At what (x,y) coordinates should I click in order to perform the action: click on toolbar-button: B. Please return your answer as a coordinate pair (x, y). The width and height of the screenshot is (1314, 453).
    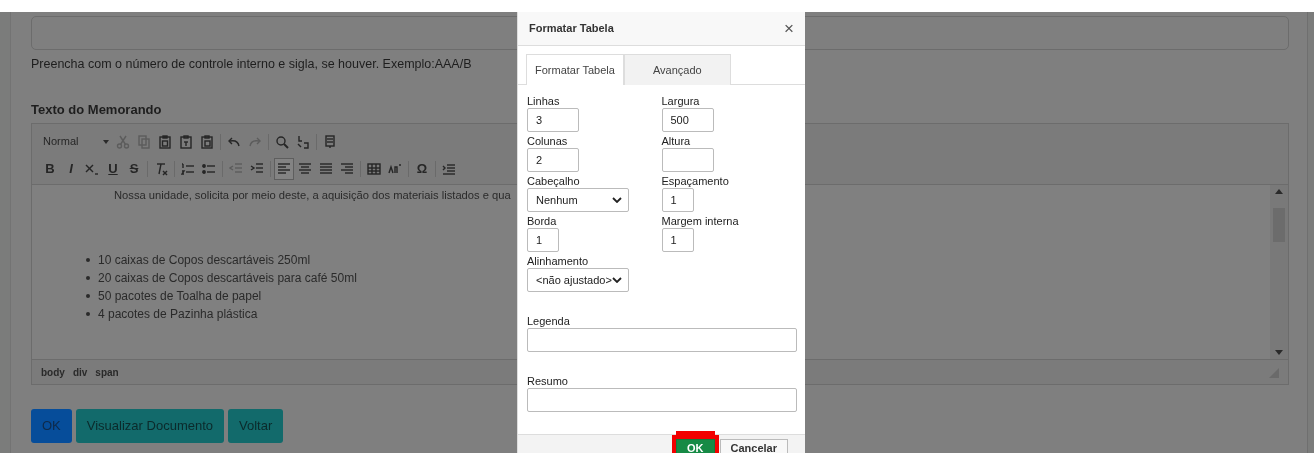
    Looking at the image, I should click on (50, 168).